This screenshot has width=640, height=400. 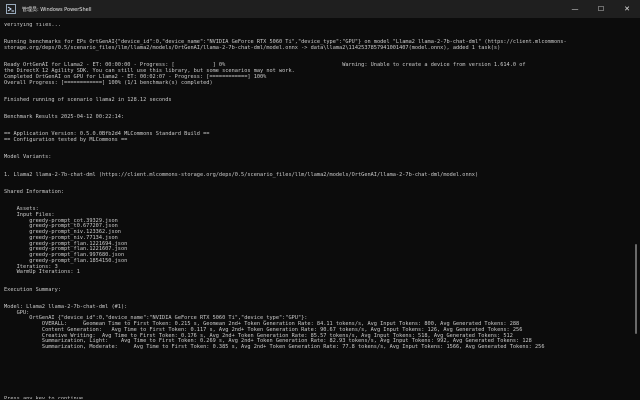 What do you see at coordinates (320, 9) in the screenshot?
I see `title-bar: 管理员: Windows PowerShell — ☐ ✕` at bounding box center [320, 9].